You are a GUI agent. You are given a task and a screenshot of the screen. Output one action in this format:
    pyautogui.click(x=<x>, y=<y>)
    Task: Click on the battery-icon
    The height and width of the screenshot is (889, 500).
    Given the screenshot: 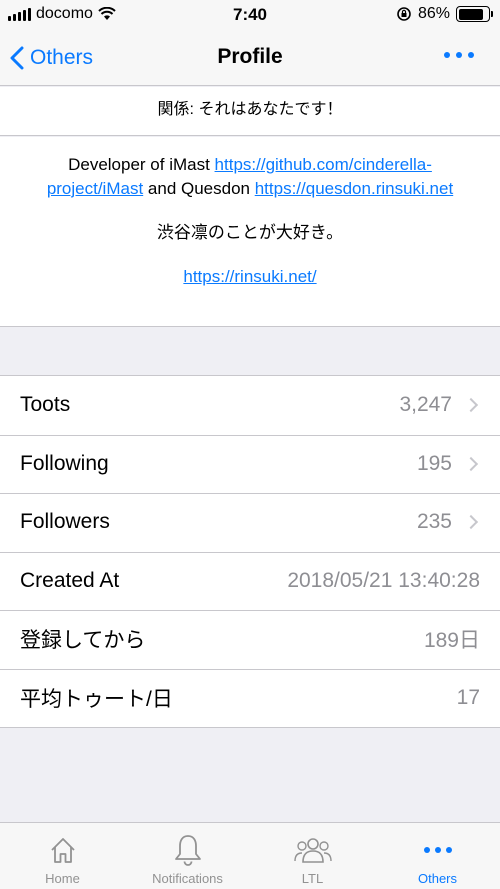 What is the action you would take?
    pyautogui.click(x=474, y=14)
    